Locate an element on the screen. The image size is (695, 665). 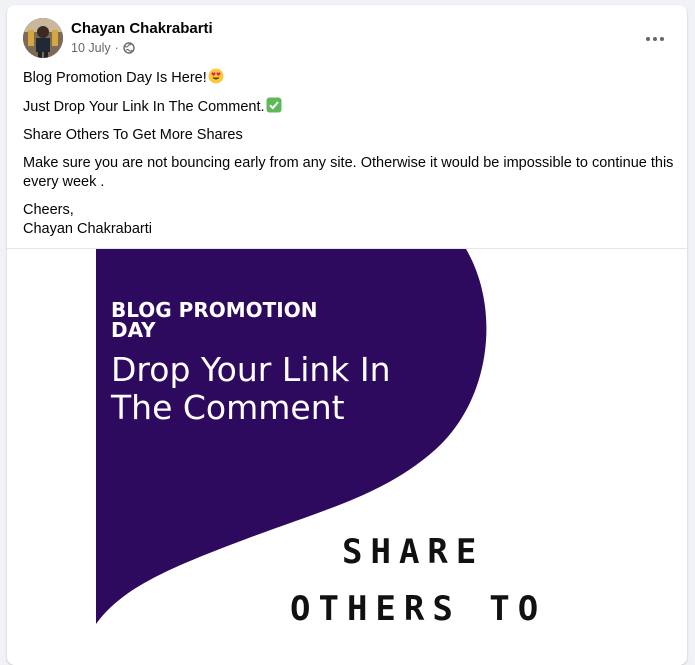
more-options-button is located at coordinates (655, 39).